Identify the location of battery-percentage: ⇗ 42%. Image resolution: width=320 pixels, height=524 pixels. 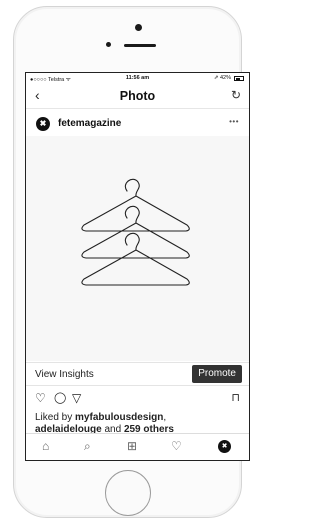
(222, 78).